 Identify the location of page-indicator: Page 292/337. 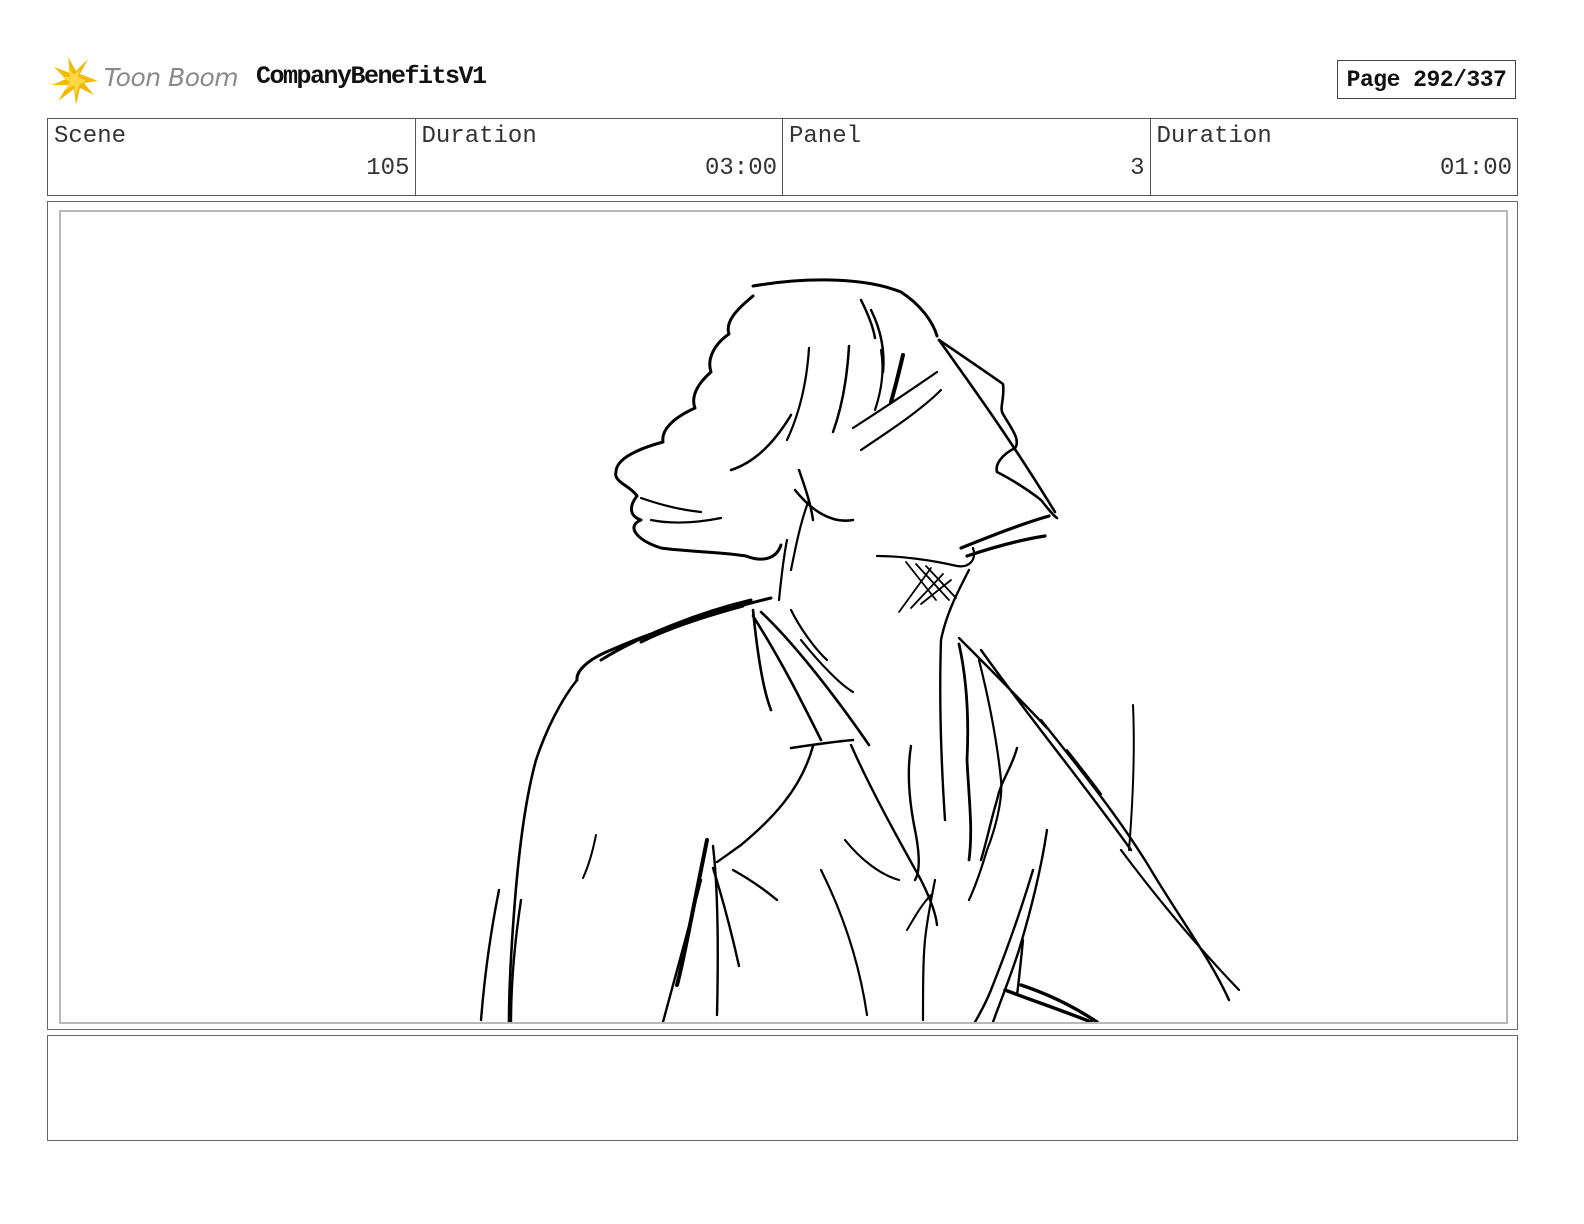
(1426, 79).